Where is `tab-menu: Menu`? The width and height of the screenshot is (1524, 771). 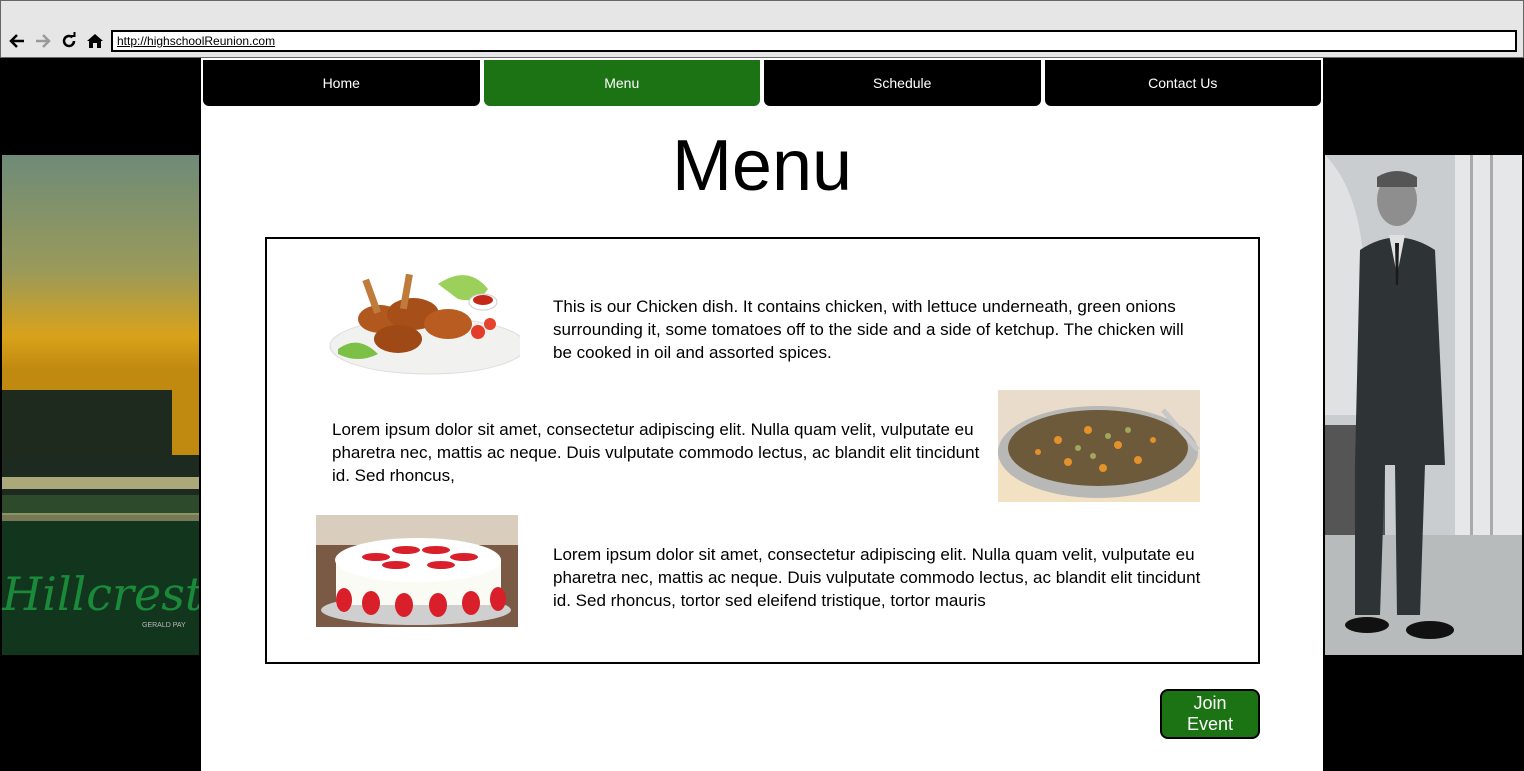 tab-menu: Menu is located at coordinates (621, 83).